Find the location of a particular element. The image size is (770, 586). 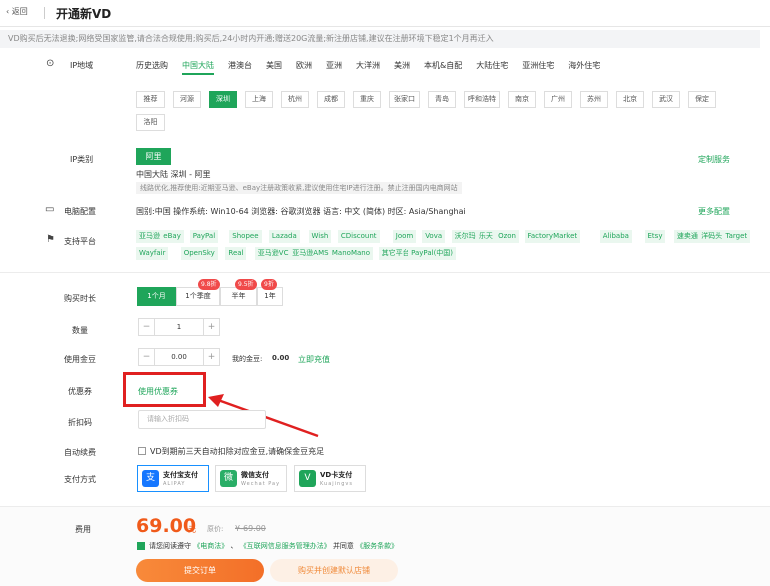

platform-tag: 沃尔玛 is located at coordinates (465, 236).